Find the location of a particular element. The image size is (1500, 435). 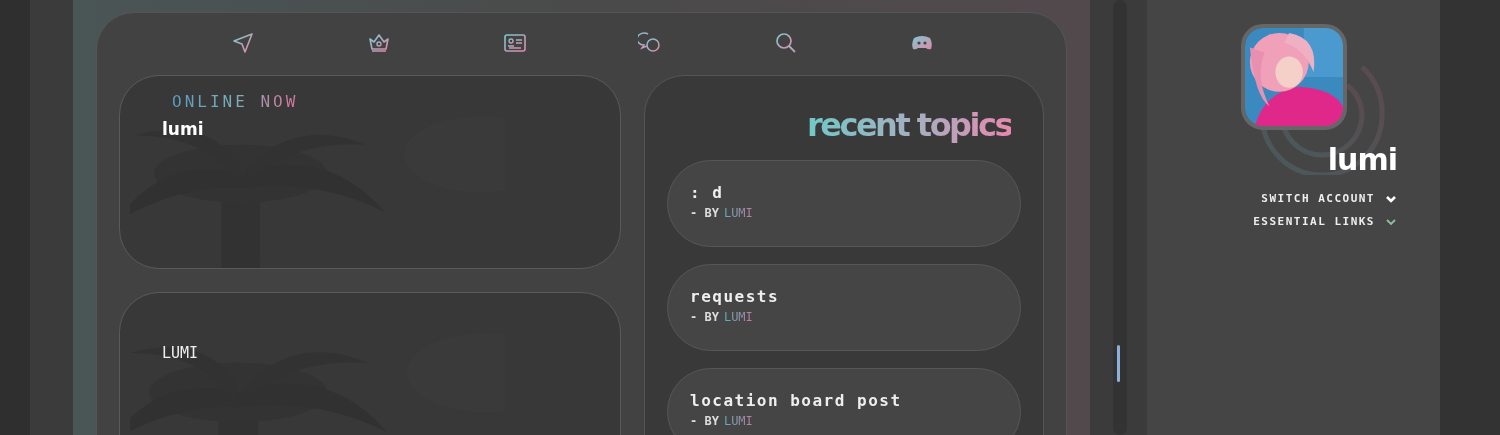

topic-item: : d - BY LUMI is located at coordinates (844, 203).